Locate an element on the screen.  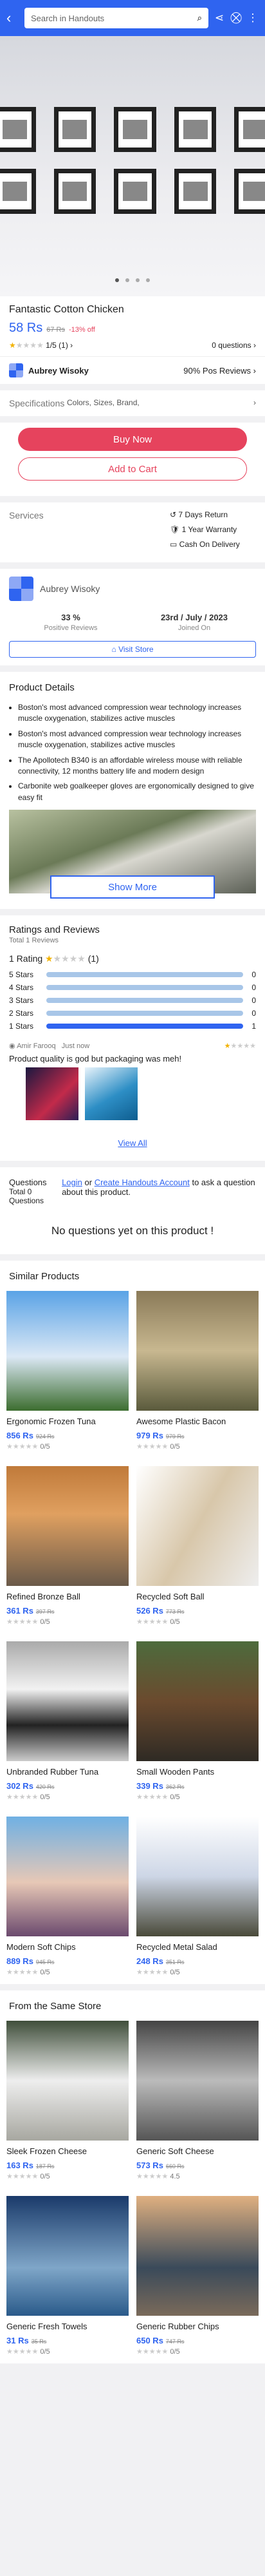
product-card: Sleek Frozen Cheese 163 Rs 187 Rs ★★★★★ 0/5 is located at coordinates (68, 2100).